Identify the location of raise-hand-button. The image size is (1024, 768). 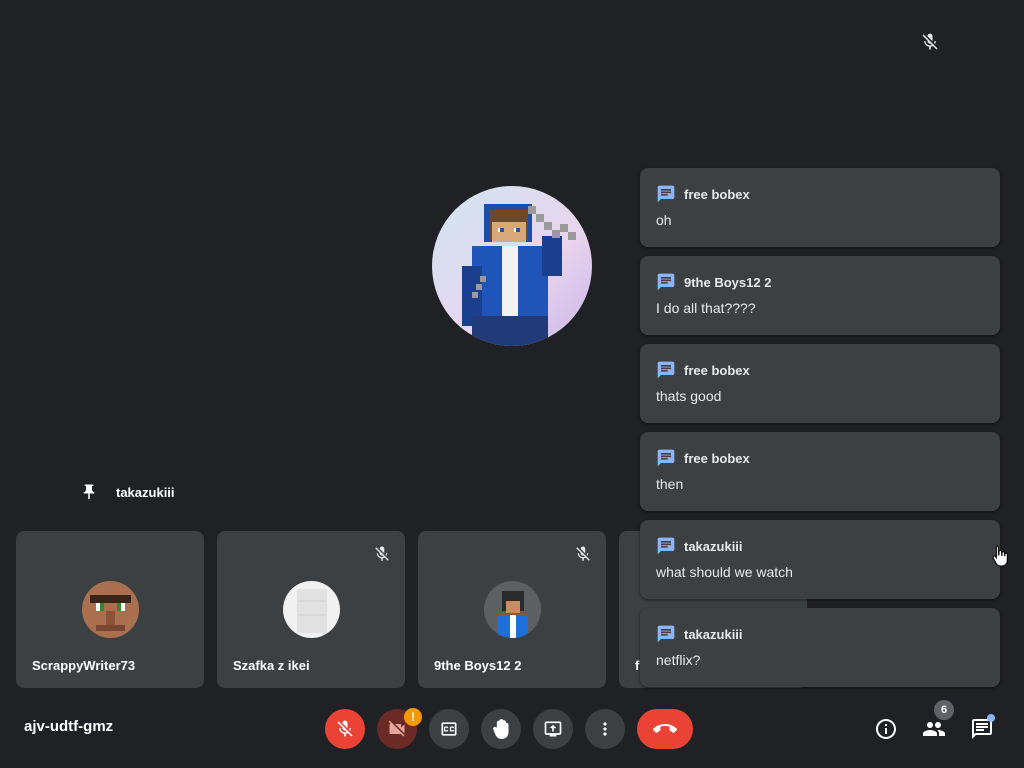
(501, 729).